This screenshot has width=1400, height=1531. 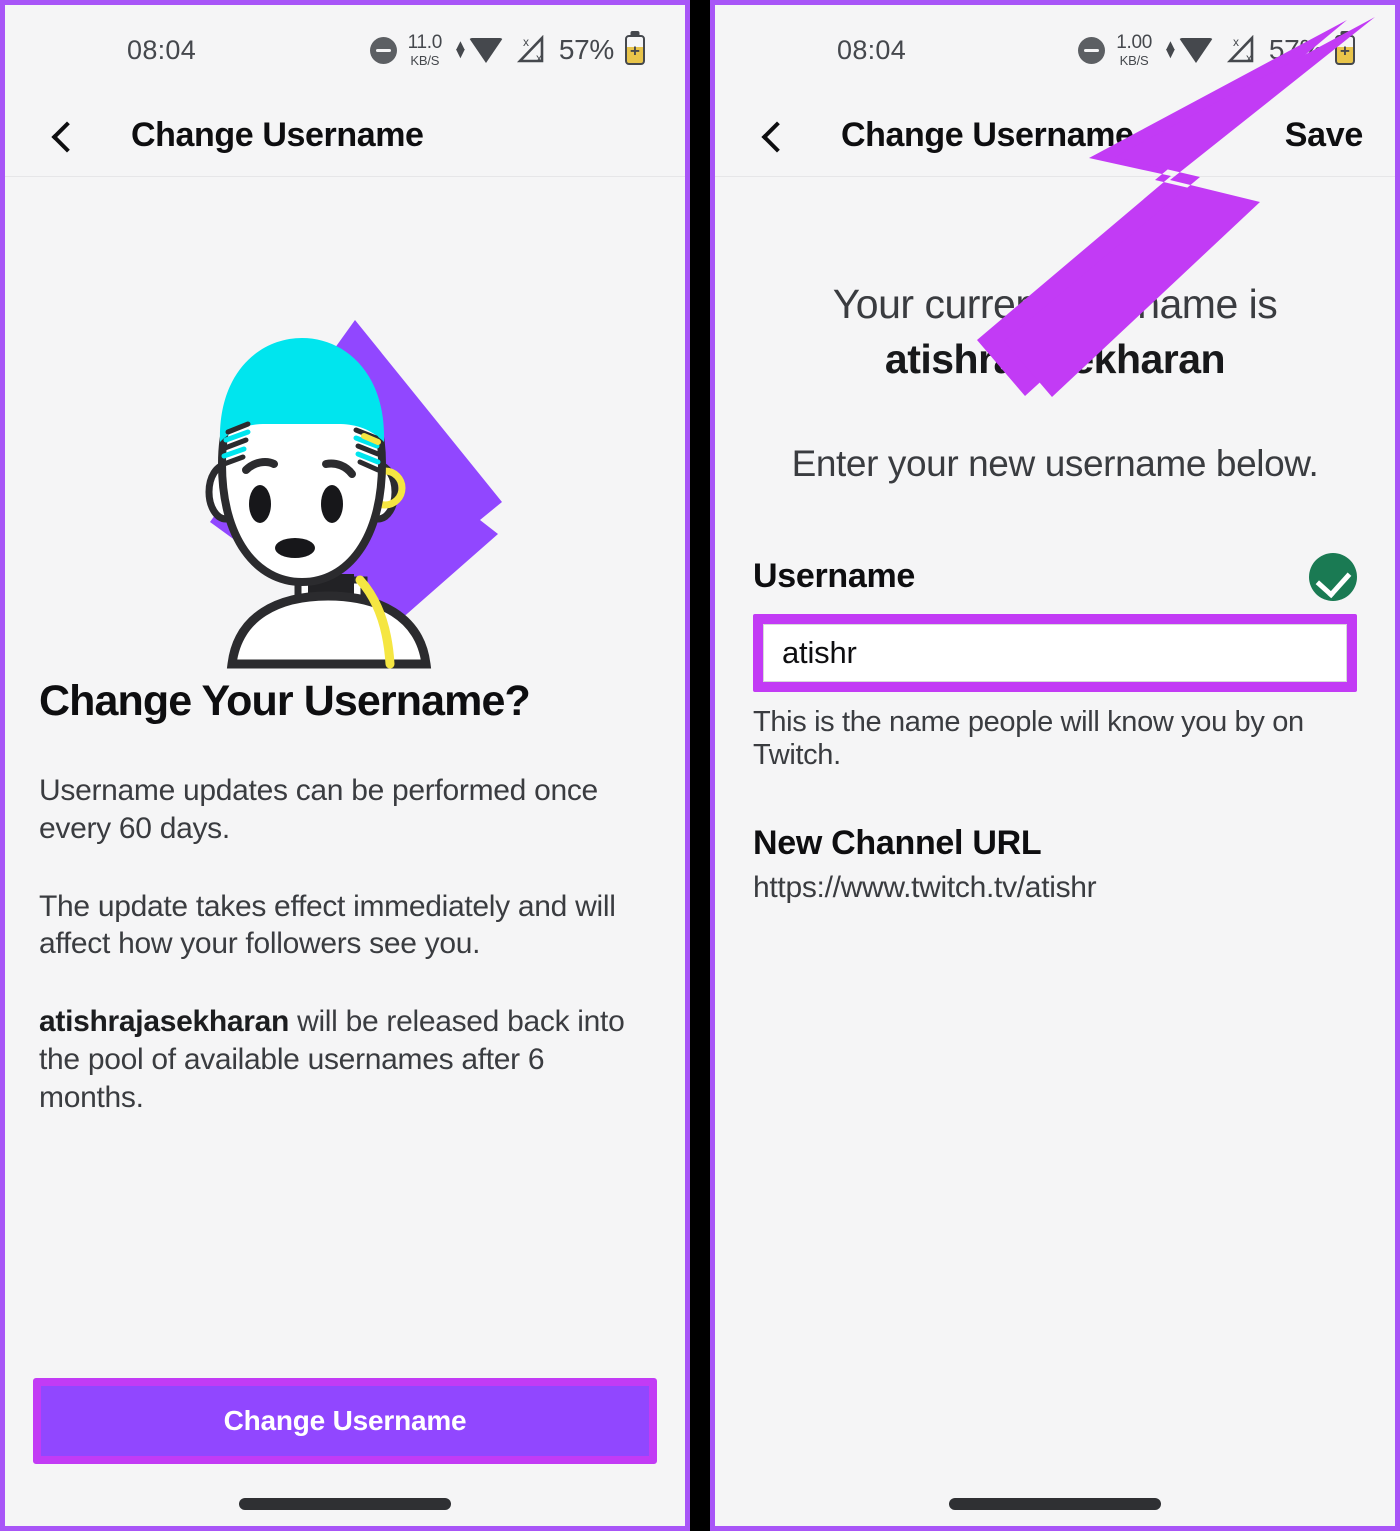 What do you see at coordinates (425, 42) in the screenshot?
I see `network-speed-value: 11.0` at bounding box center [425, 42].